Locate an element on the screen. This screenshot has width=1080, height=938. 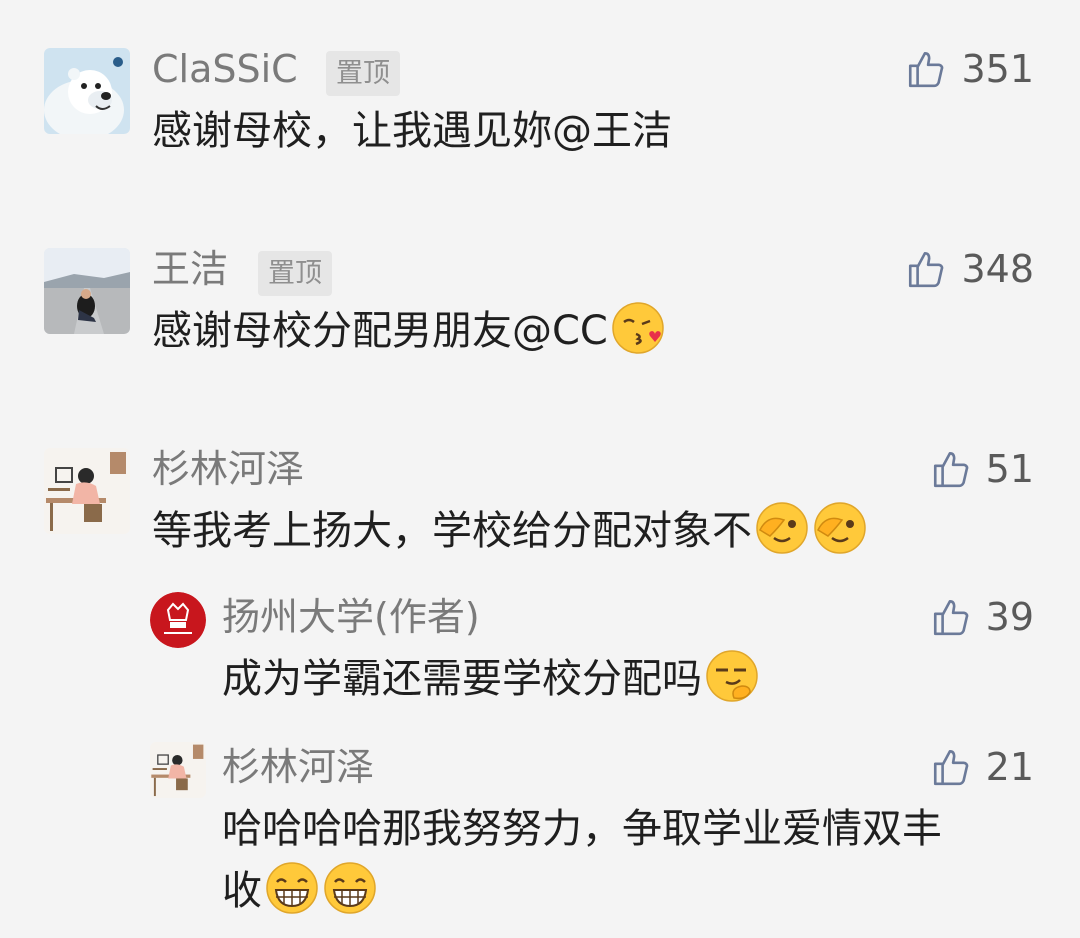
like-button: 21 is located at coordinates (982, 767).